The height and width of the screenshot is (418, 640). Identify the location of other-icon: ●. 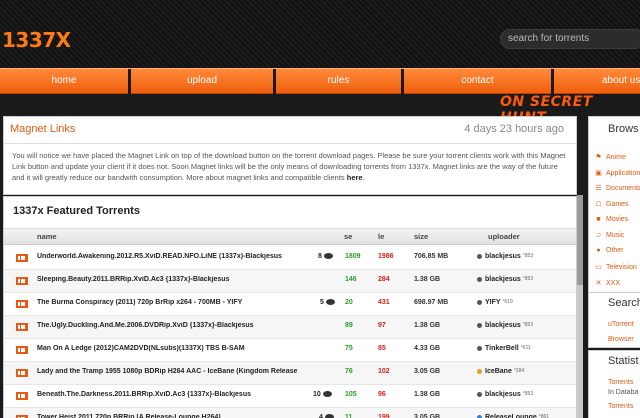
(598, 251).